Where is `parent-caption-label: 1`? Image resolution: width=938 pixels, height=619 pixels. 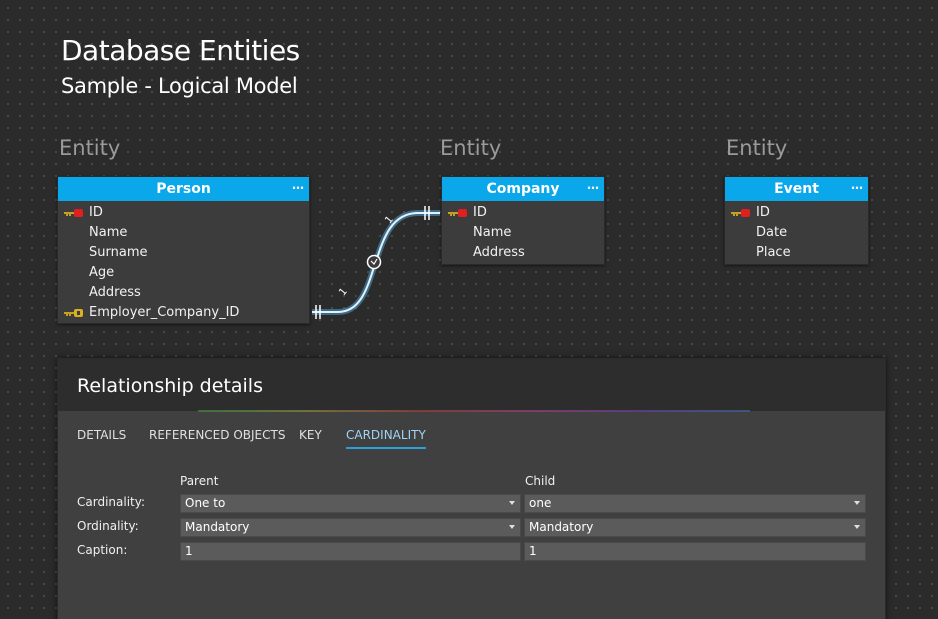 parent-caption-label: 1 is located at coordinates (343, 292).